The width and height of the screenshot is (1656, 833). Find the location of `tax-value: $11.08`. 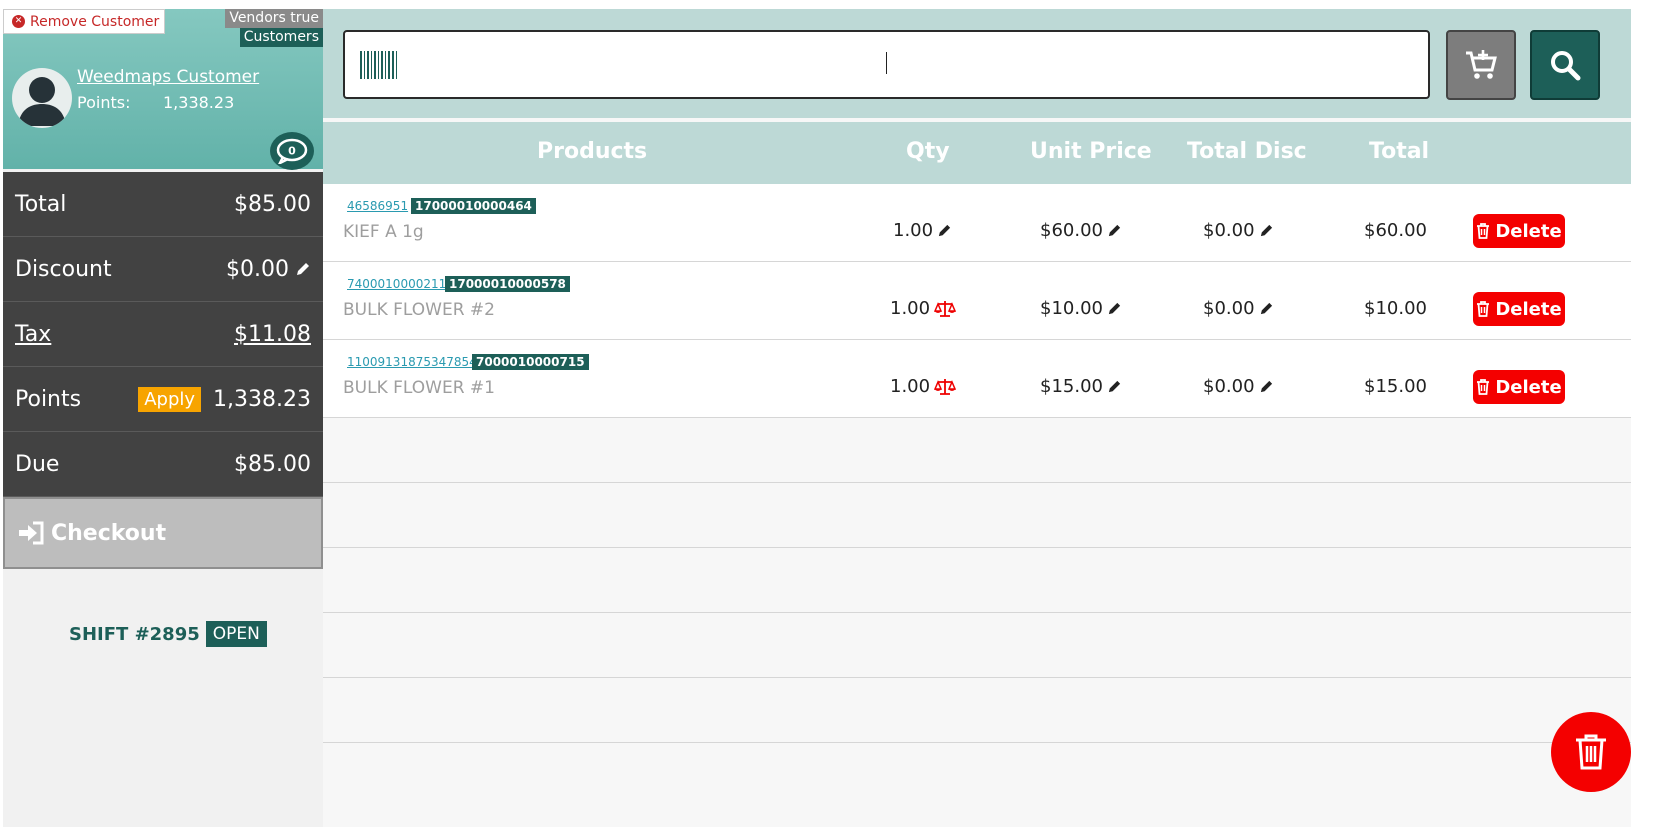

tax-value: $11.08 is located at coordinates (272, 334).